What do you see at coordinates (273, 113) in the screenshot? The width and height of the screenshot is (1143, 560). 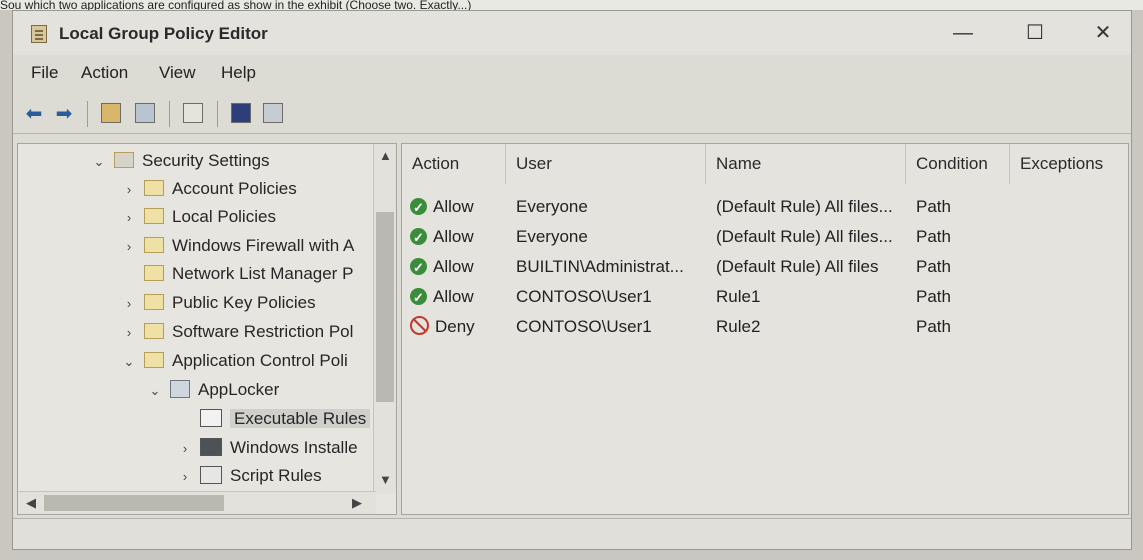 I see `show-action-pane-icon` at bounding box center [273, 113].